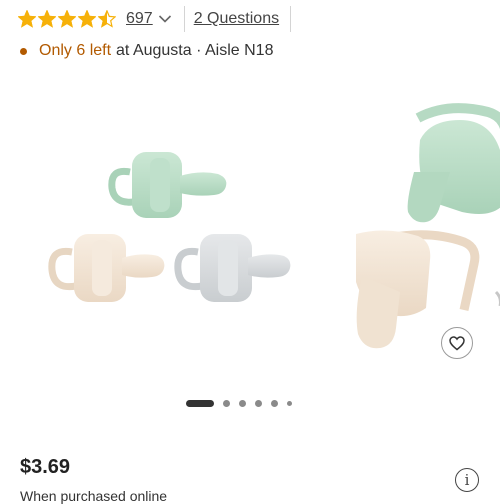 The width and height of the screenshot is (500, 504). What do you see at coordinates (453, 163) in the screenshot?
I see `large-mint-pacifier` at bounding box center [453, 163].